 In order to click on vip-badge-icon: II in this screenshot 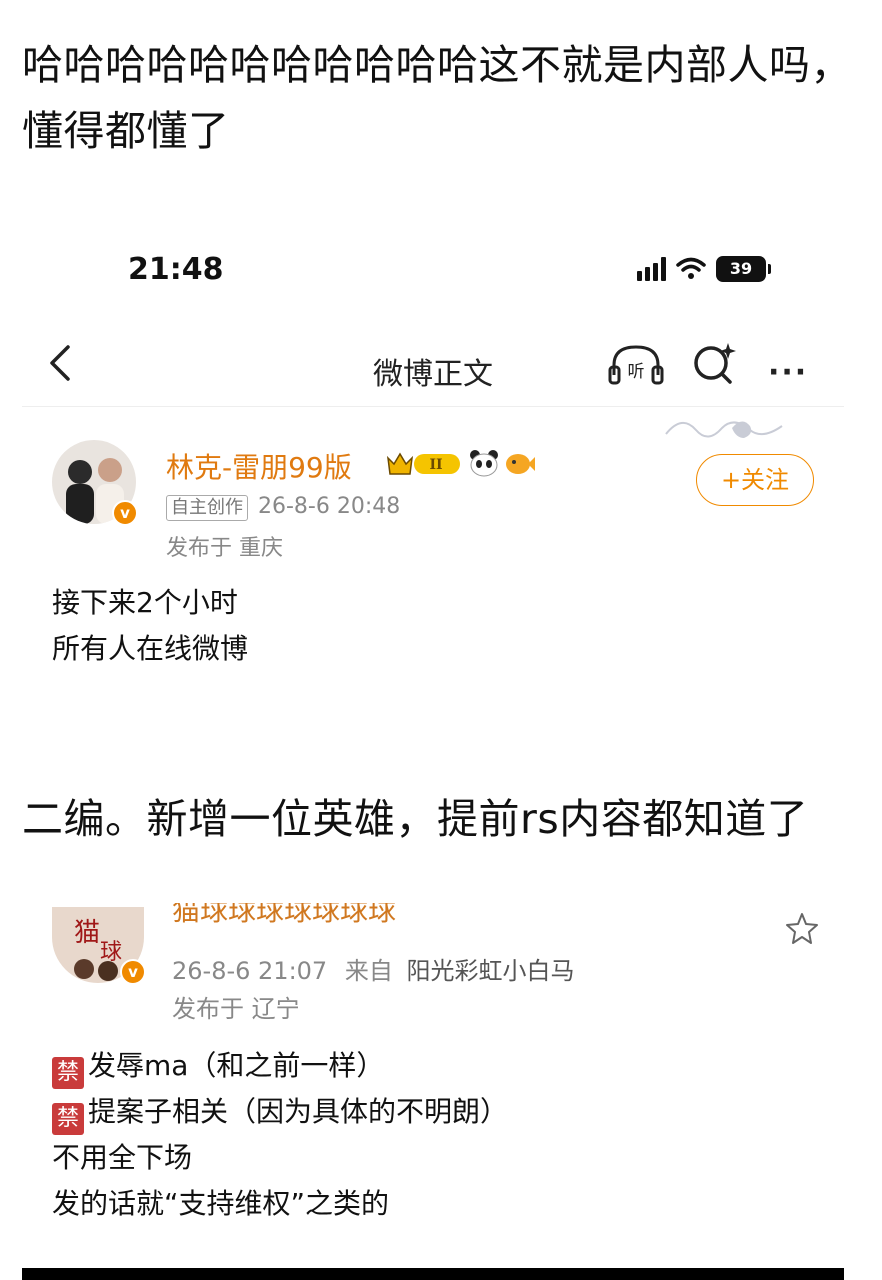, I will do `click(423, 463)`.